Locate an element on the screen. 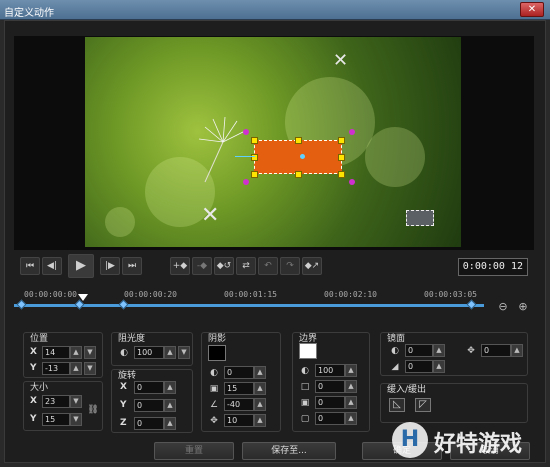 The image size is (550, 467). mirror-opacity-input: 0 is located at coordinates (419, 350).